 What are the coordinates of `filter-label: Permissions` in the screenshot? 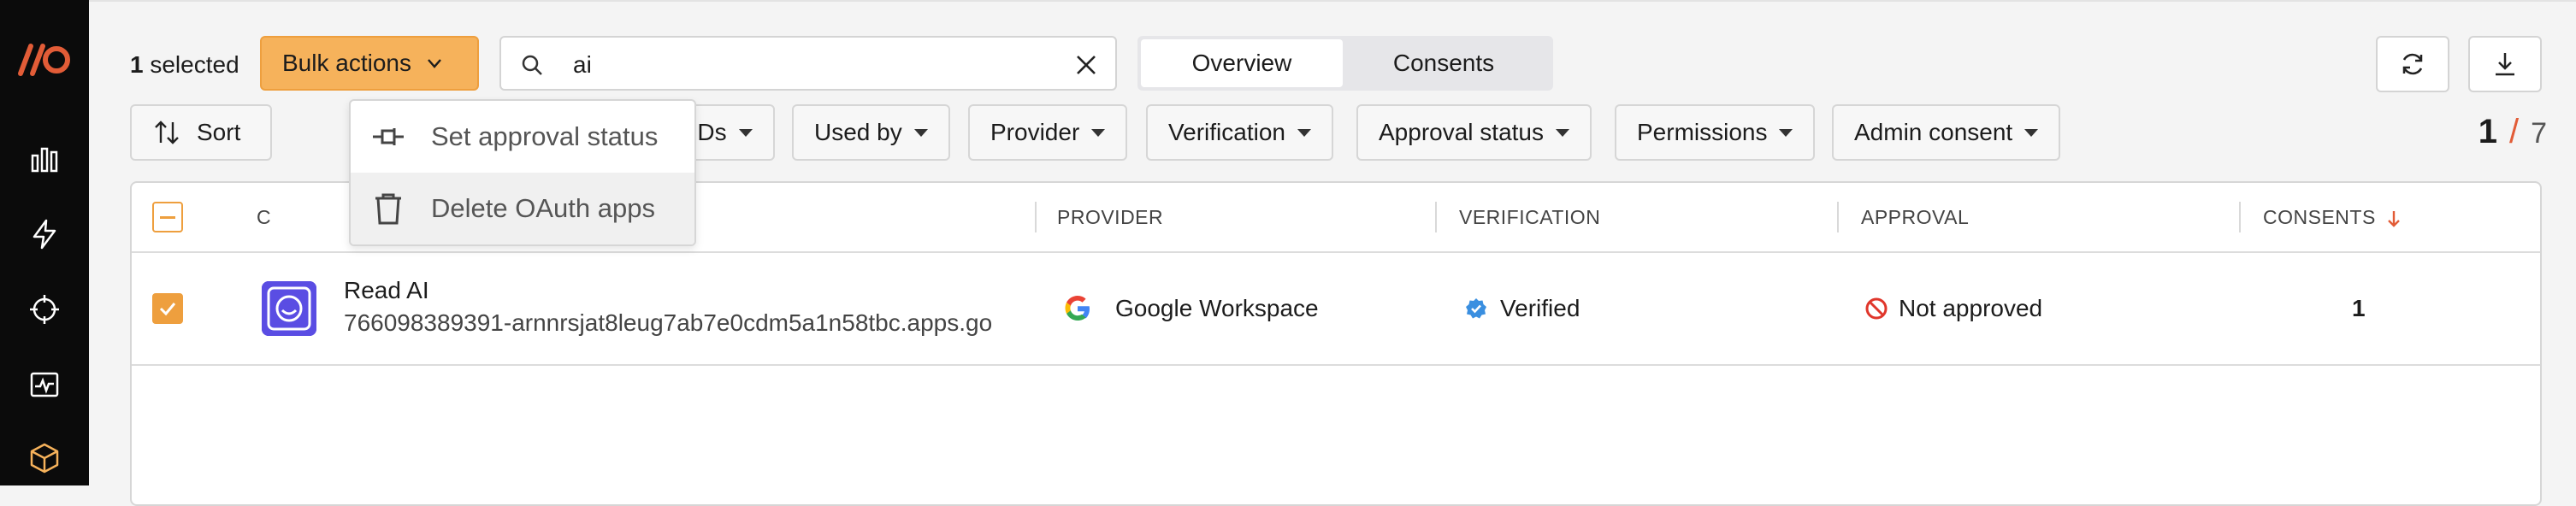 It's located at (1702, 132).